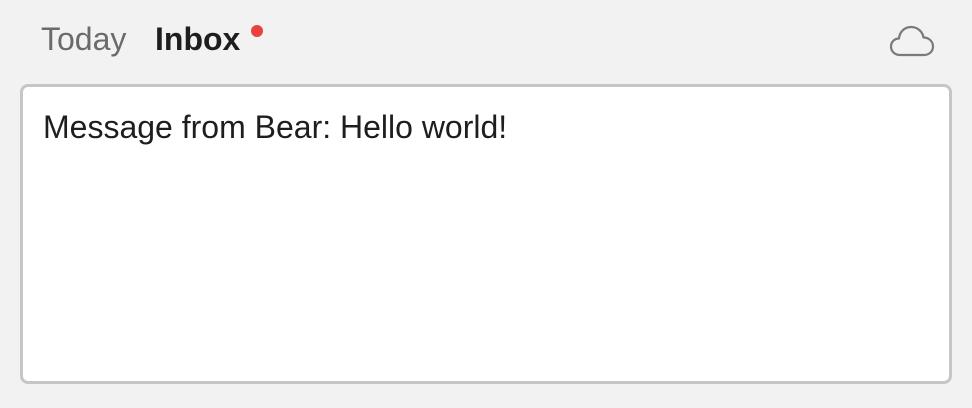 Image resolution: width=972 pixels, height=408 pixels. I want to click on tab-inbox: Inbox, so click(197, 39).